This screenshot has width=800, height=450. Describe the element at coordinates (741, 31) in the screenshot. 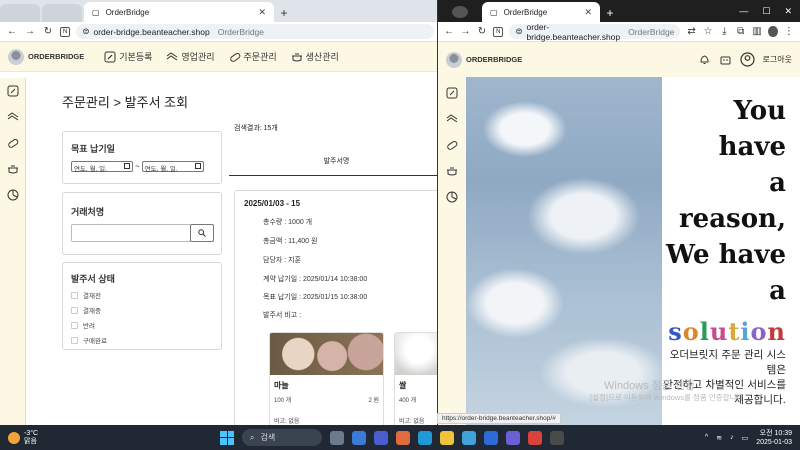

I see `extensions-icon: ⧉` at that location.